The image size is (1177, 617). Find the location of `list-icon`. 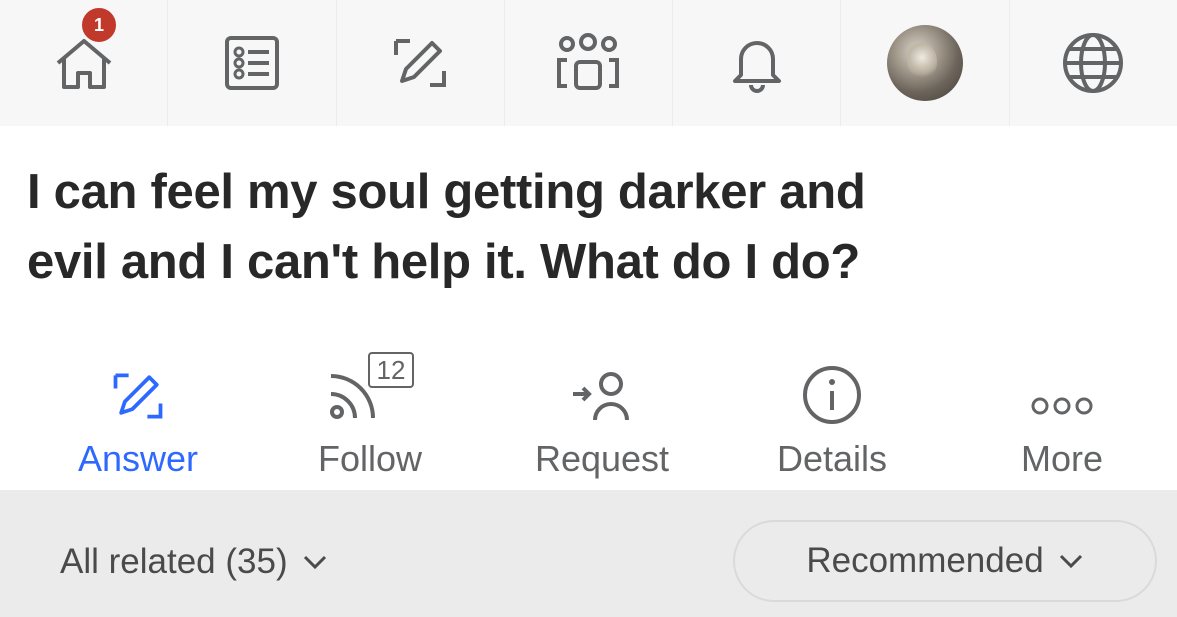

list-icon is located at coordinates (251, 63).